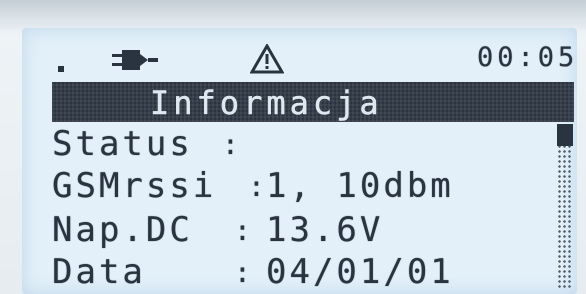  I want to click on clock-display: 00:05, so click(528, 57).